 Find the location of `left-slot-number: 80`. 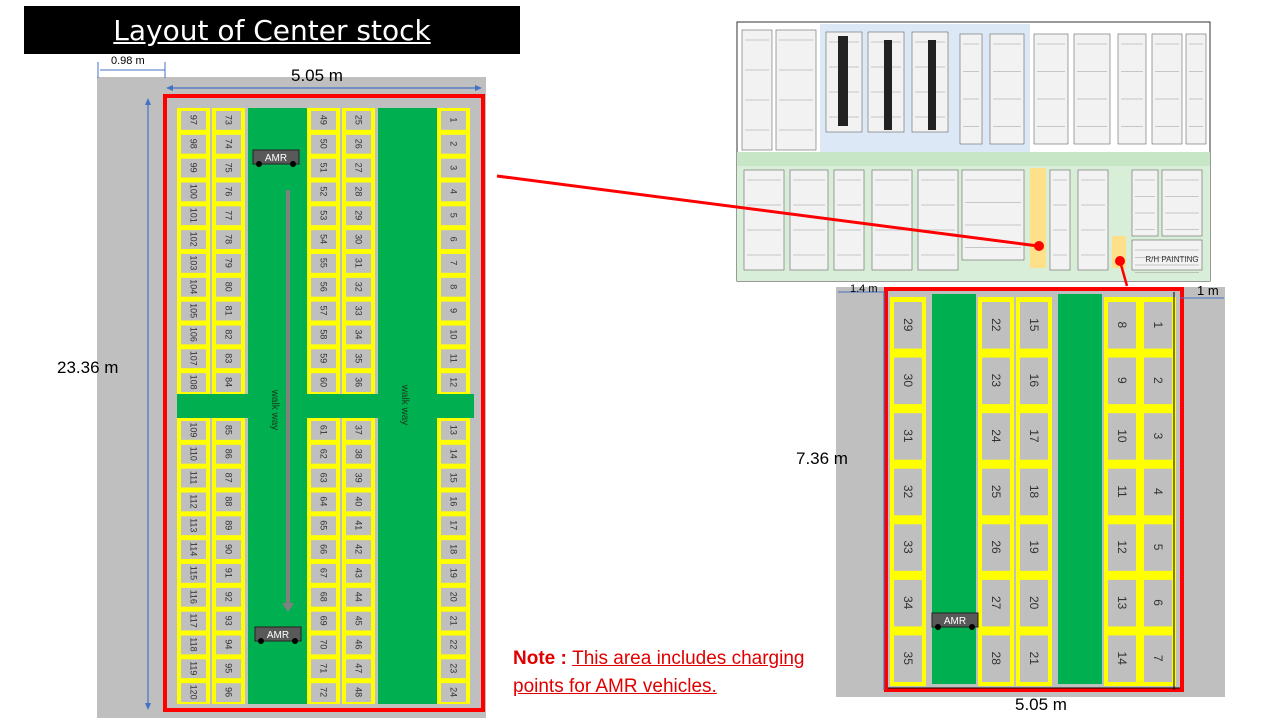

left-slot-number: 80 is located at coordinates (229, 287).